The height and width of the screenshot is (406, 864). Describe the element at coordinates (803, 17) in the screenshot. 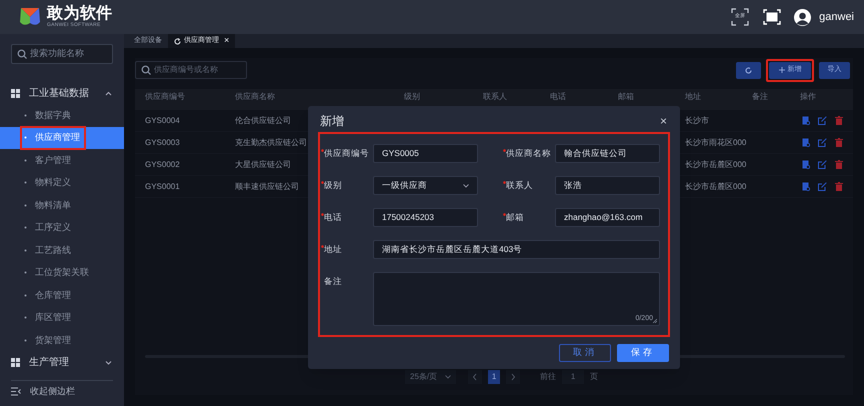

I see `avatar-icon` at that location.